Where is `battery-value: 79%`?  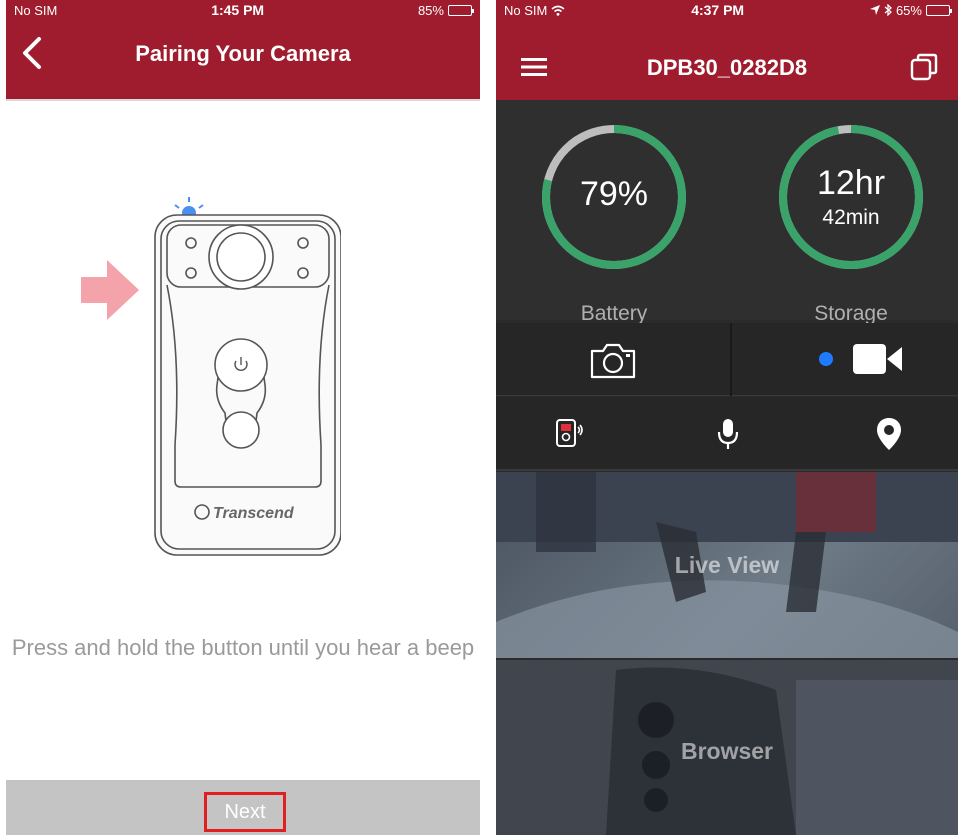
battery-value: 79% is located at coordinates (614, 194).